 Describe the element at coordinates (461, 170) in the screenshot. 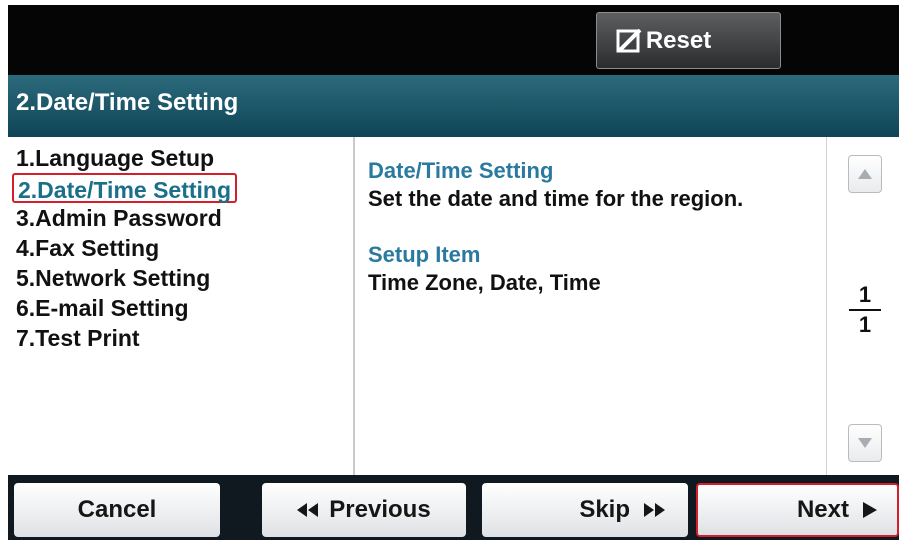

I see `detail-heading: Date/Time Setting` at that location.